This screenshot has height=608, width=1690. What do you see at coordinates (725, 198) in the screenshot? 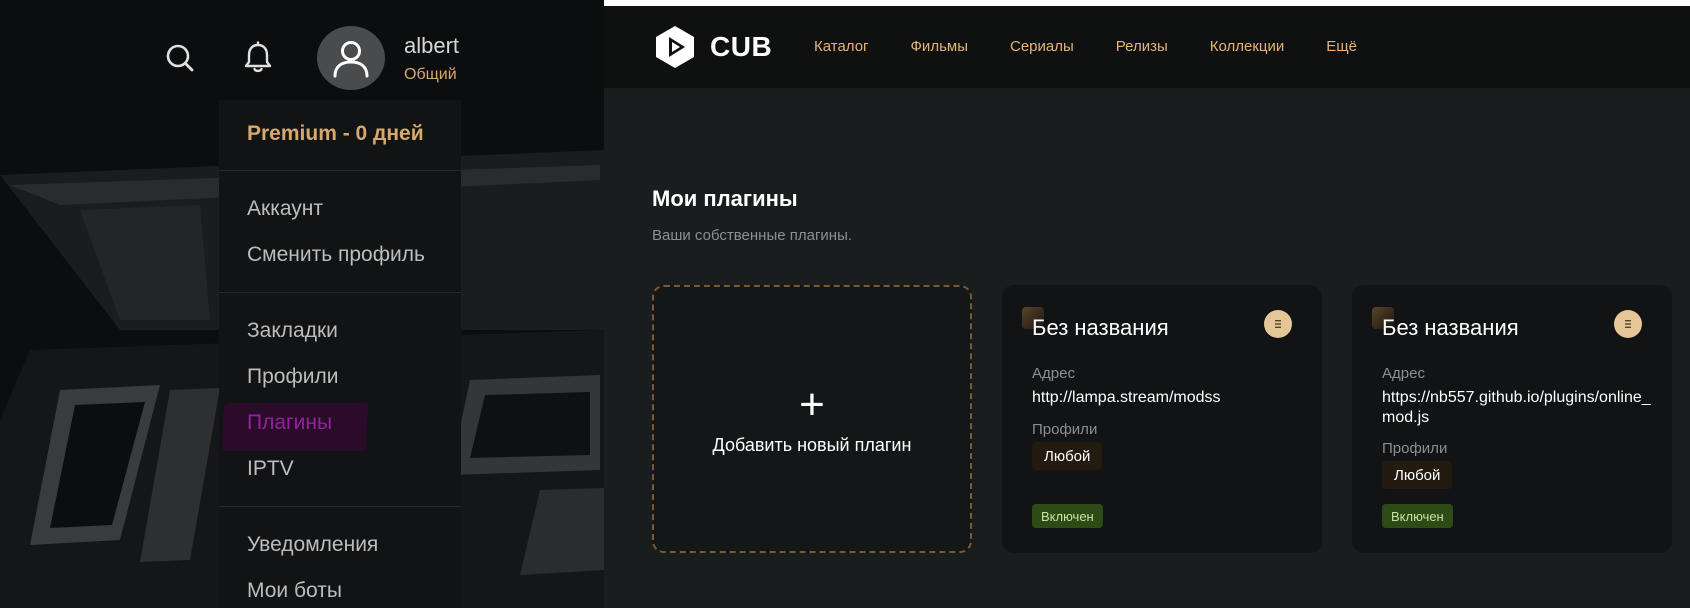
I see `page-title: Мои плагины` at bounding box center [725, 198].